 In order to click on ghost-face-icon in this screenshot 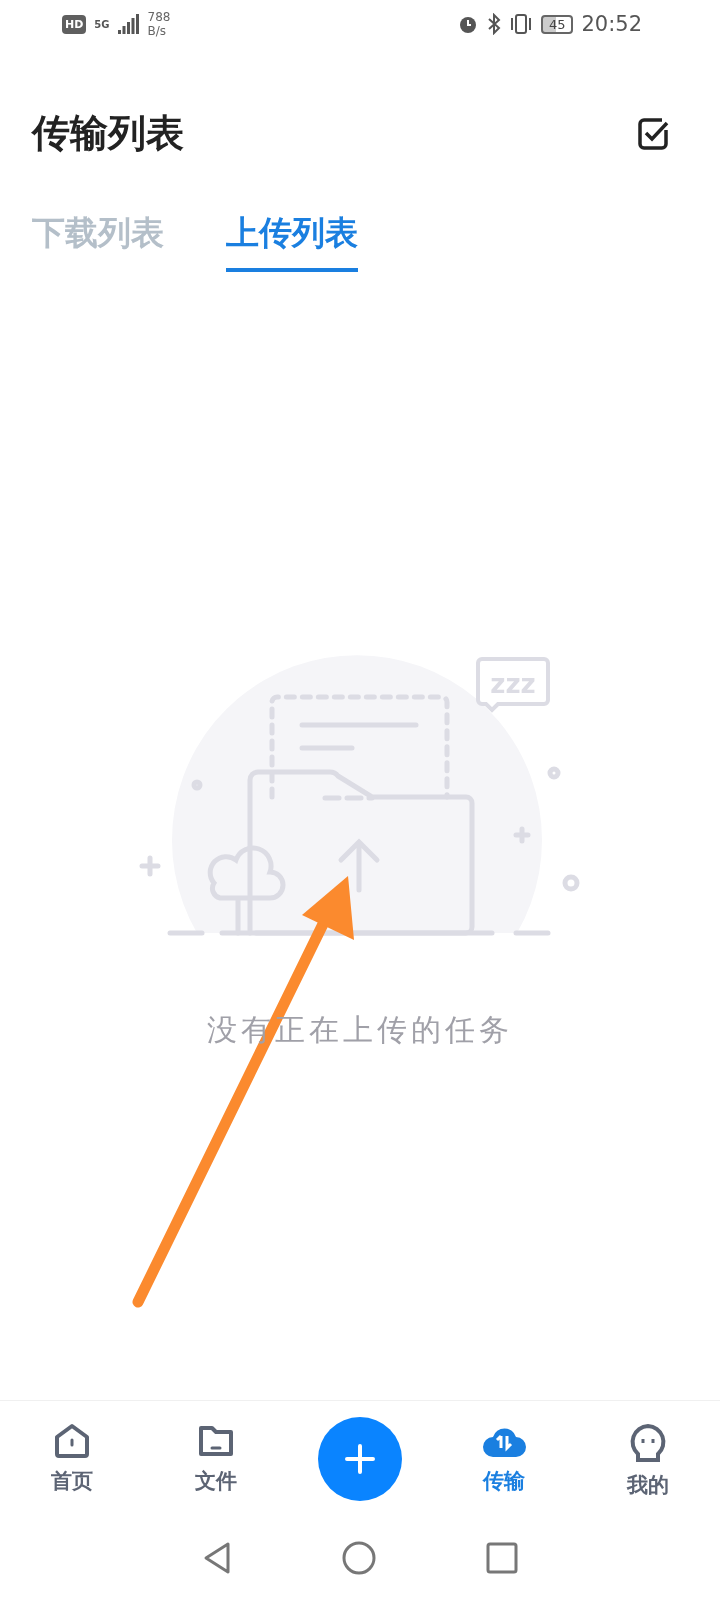, I will do `click(648, 1443)`.